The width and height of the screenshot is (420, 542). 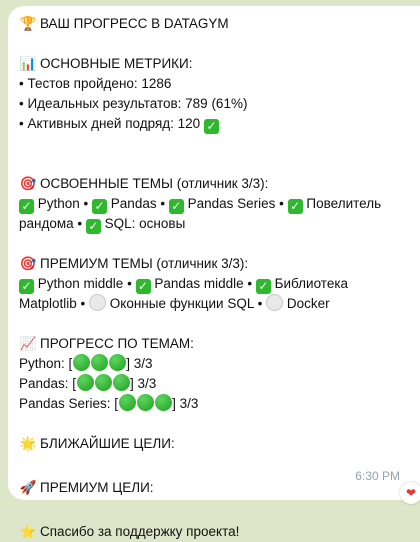 I want to click on metric-days: • Активных дней подряд: 120 ✓, so click(x=219, y=124).